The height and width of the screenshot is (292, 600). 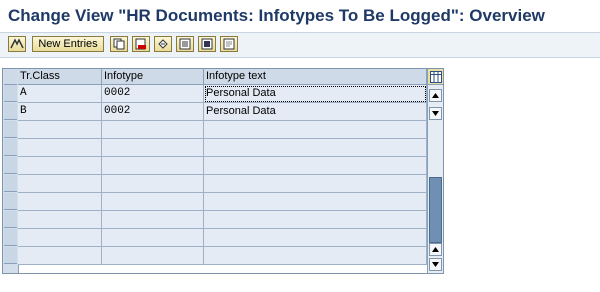 What do you see at coordinates (315, 77) in the screenshot?
I see `column-header-infotype-text: Infotype text` at bounding box center [315, 77].